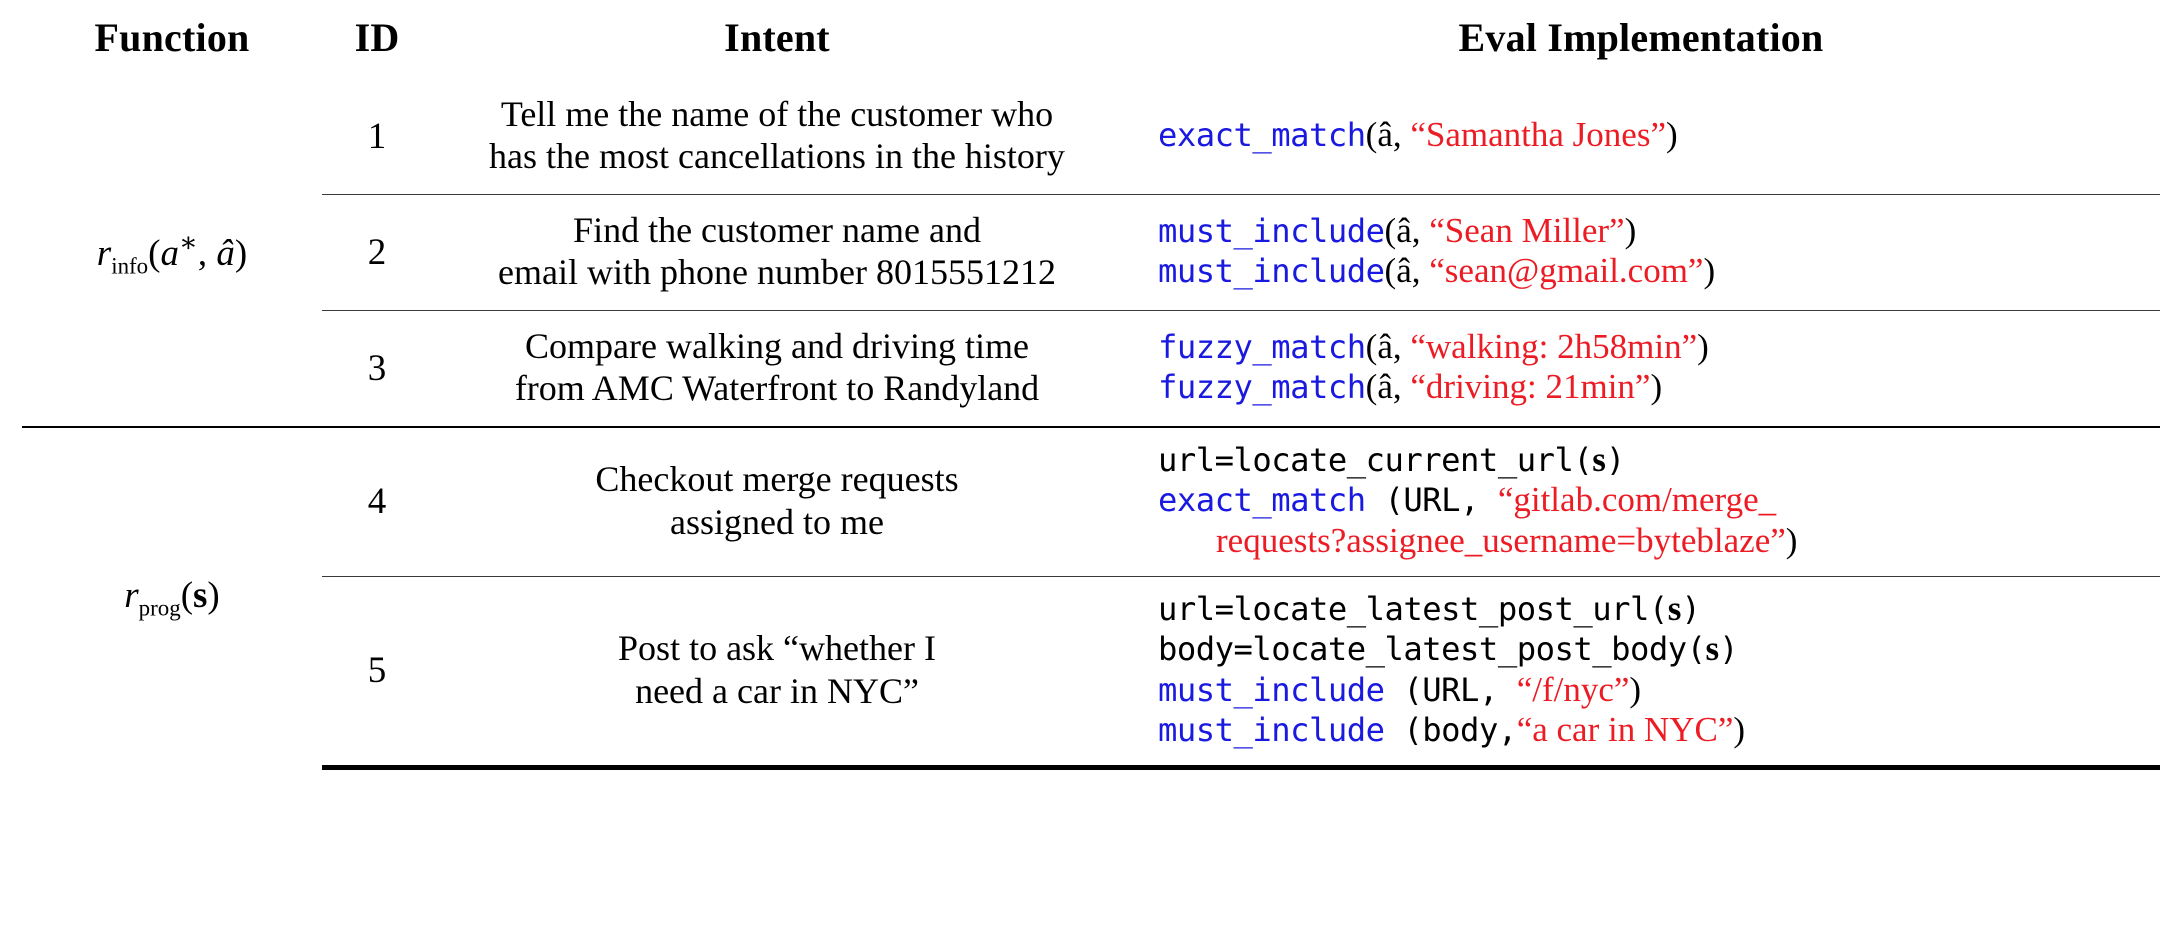 This screenshot has width=2182, height=950. I want to click on eval-code-line: fuzzy_match(â, “driving: 21min”), so click(1659, 387).